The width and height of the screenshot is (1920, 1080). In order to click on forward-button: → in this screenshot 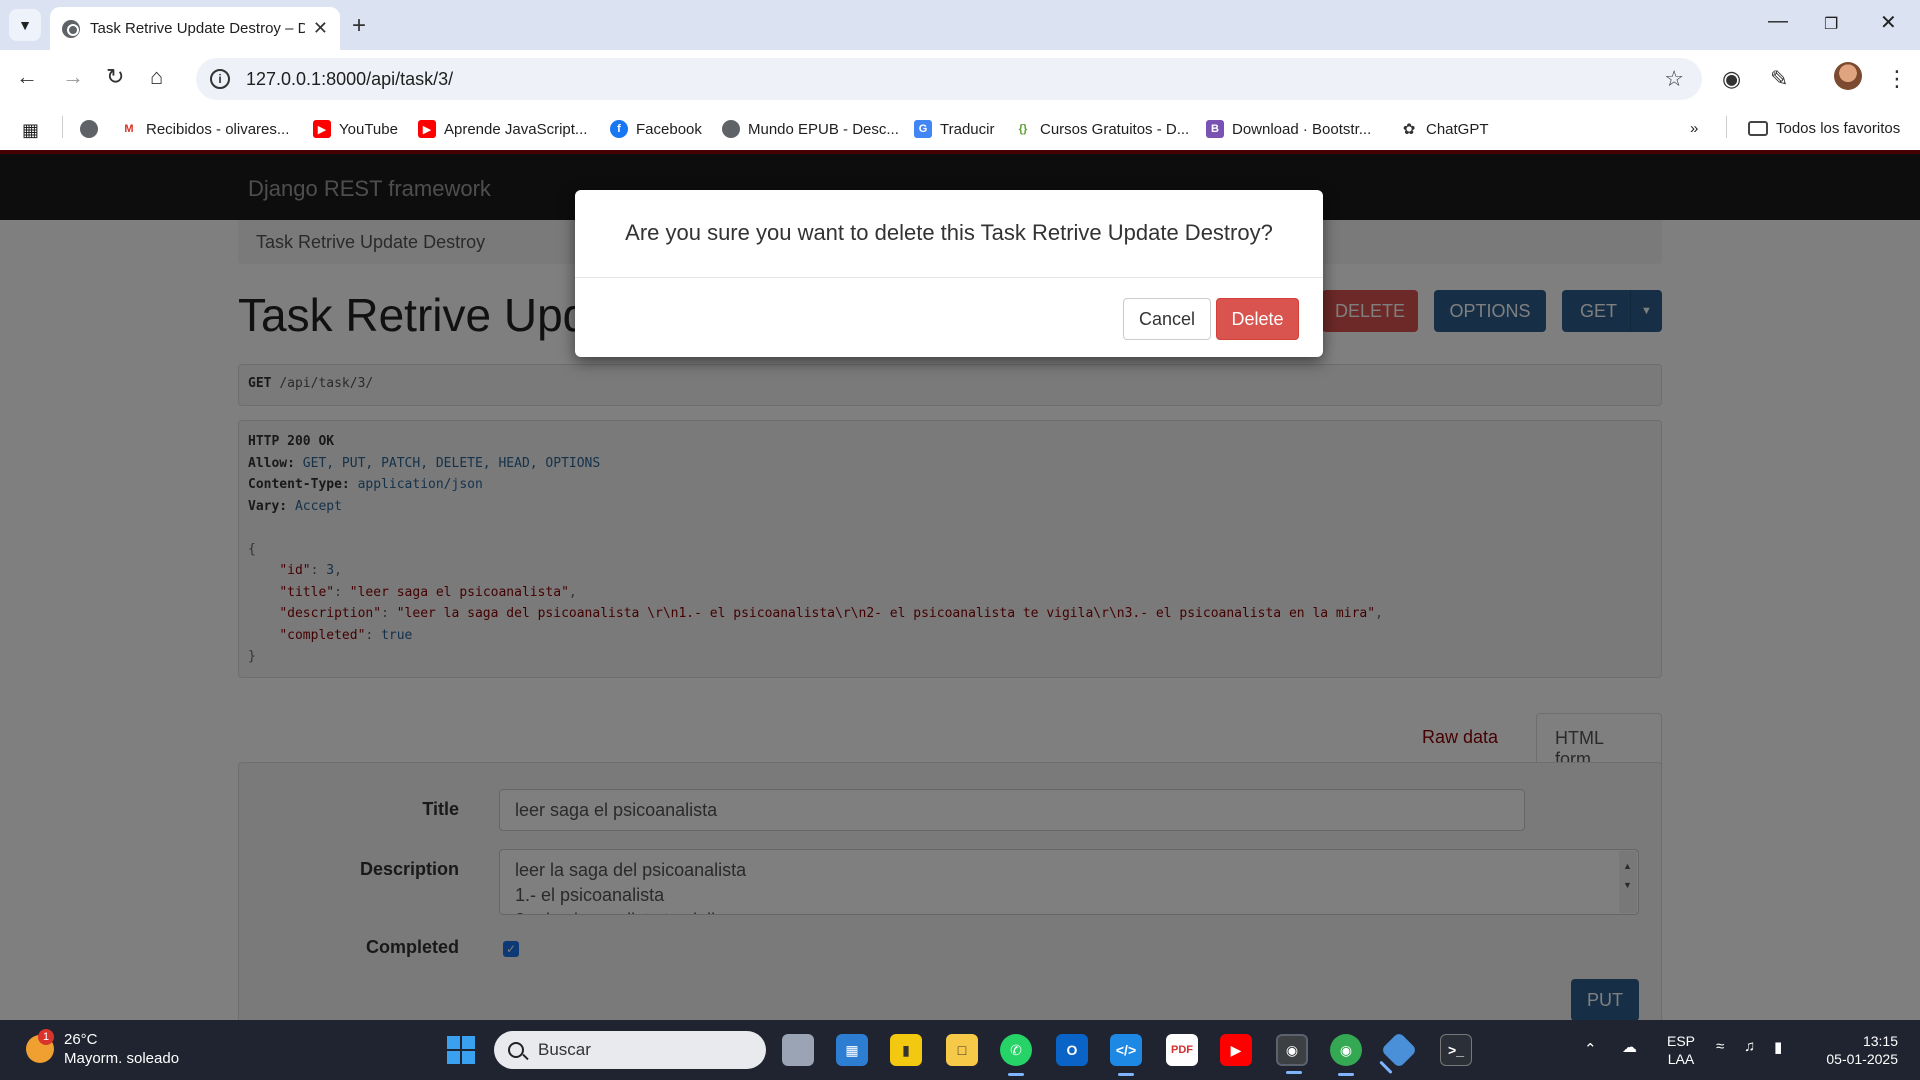, I will do `click(73, 77)`.